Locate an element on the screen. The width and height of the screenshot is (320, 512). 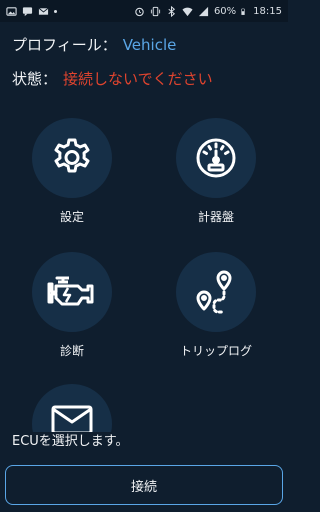
clock: 18:15 is located at coordinates (267, 11).